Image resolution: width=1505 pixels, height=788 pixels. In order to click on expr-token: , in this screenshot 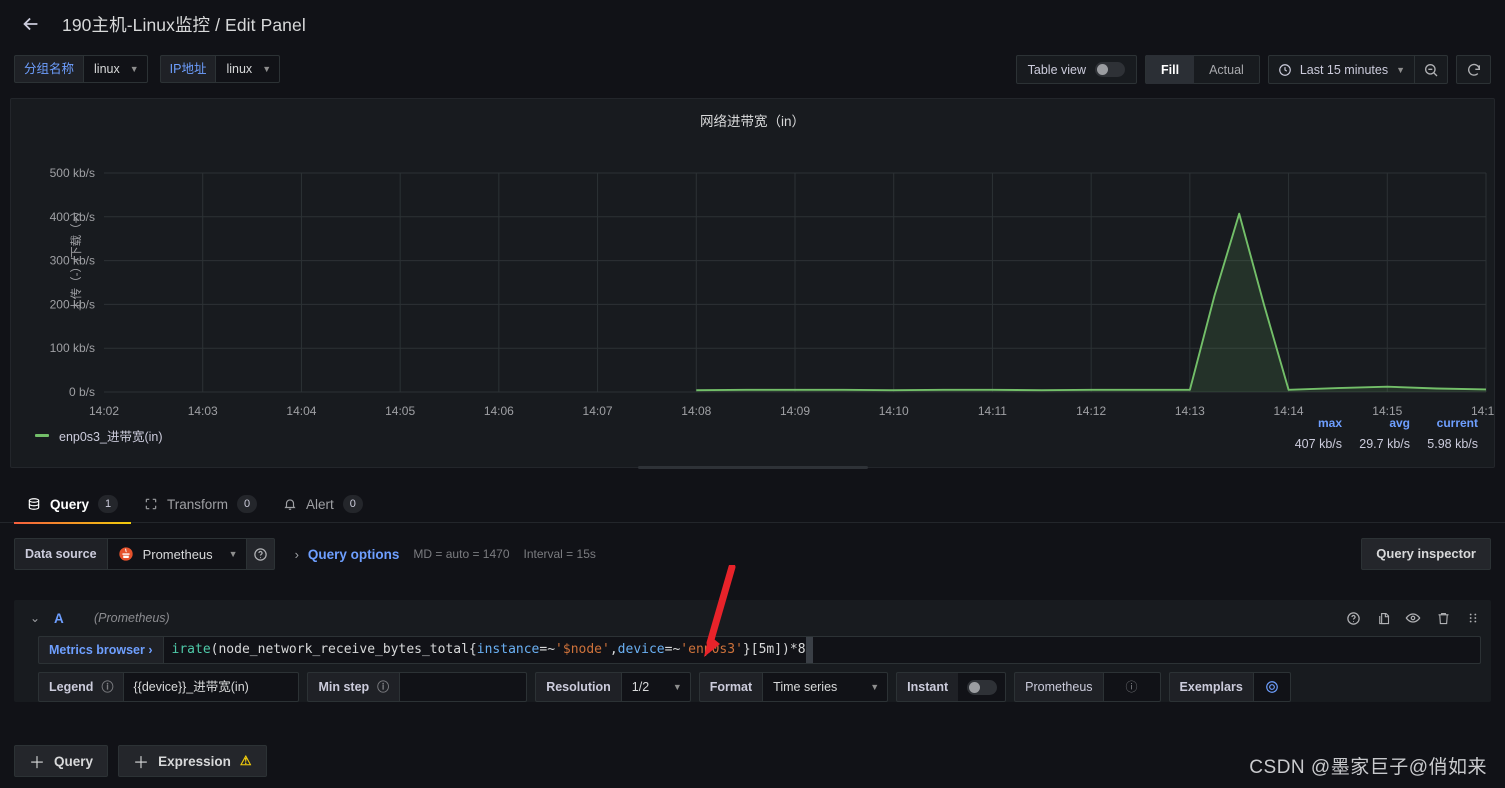, I will do `click(613, 649)`.